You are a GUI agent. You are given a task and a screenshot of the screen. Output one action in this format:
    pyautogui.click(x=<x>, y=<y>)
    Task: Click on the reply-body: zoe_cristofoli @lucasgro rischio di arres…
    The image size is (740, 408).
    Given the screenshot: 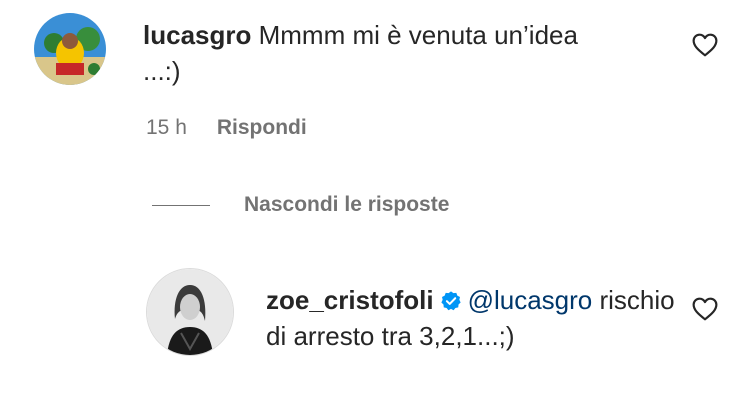 What is the action you would take?
    pyautogui.click(x=476, y=318)
    